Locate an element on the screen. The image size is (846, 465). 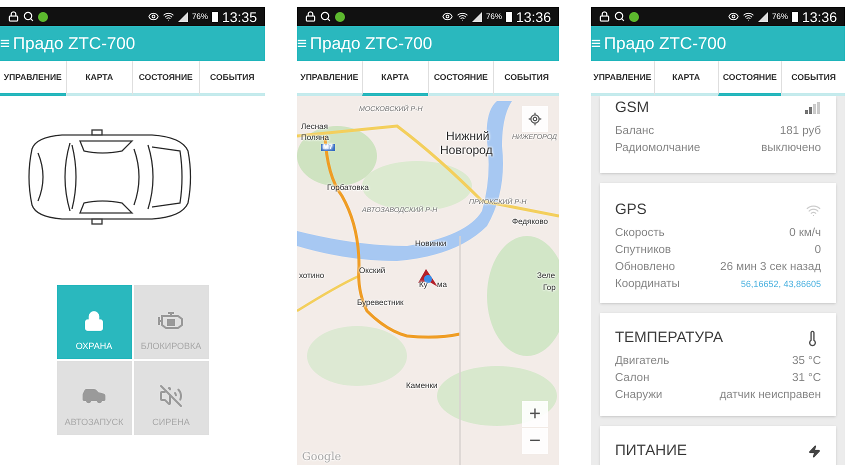
signal-bars-icon is located at coordinates (813, 108).